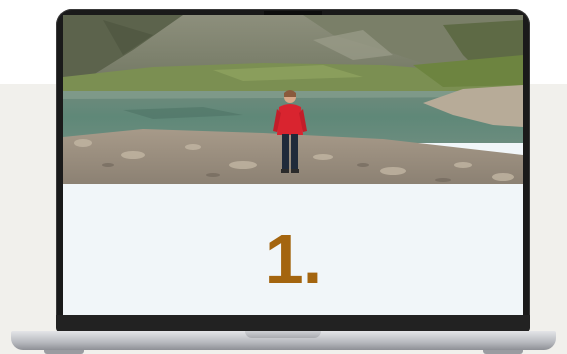 Image resolution: width=567 pixels, height=354 pixels. What do you see at coordinates (293, 258) in the screenshot?
I see `step-number: 1.` at bounding box center [293, 258].